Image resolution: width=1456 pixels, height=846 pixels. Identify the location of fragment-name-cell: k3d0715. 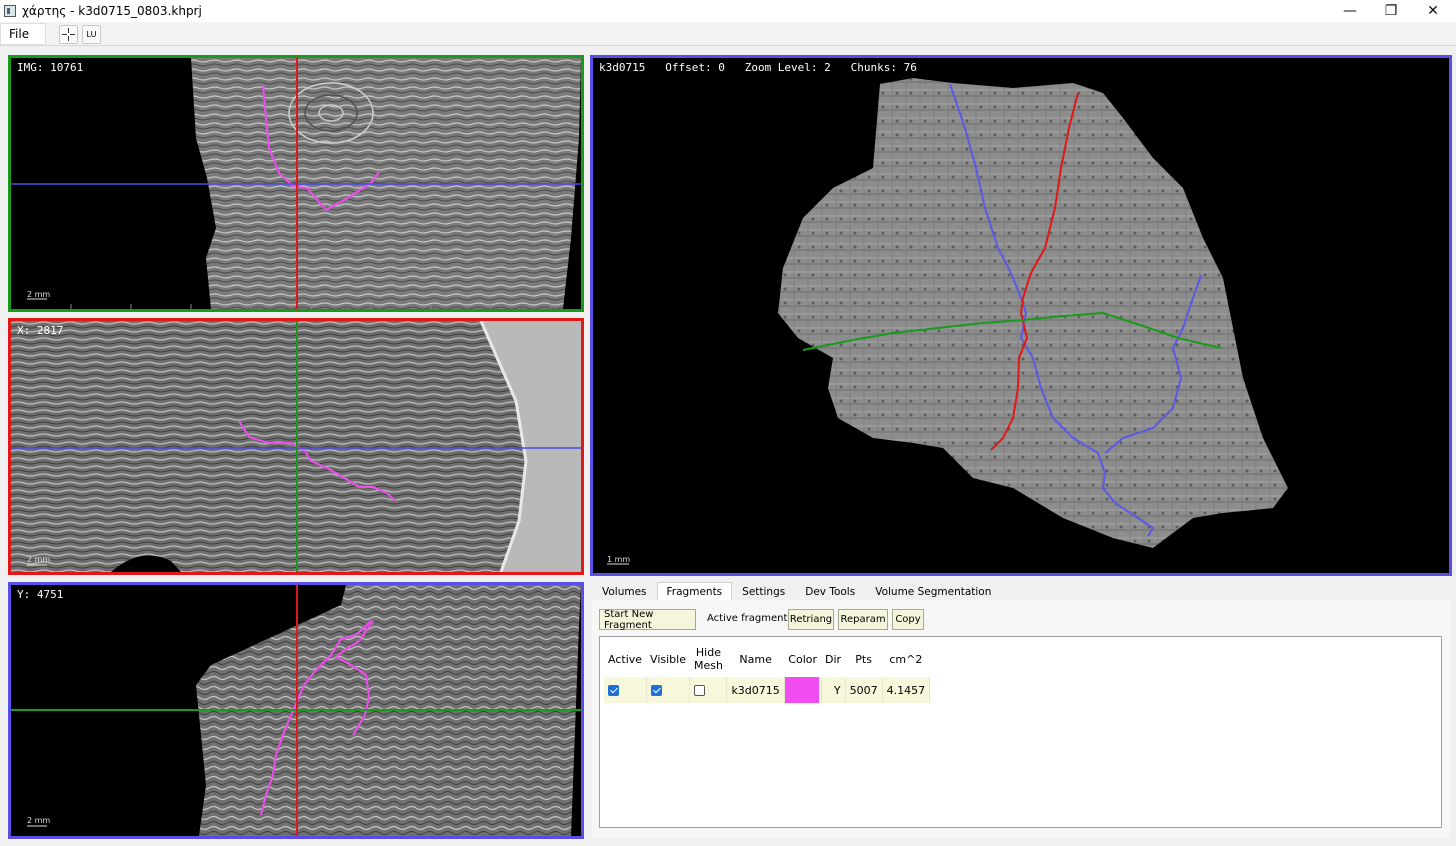
(755, 690).